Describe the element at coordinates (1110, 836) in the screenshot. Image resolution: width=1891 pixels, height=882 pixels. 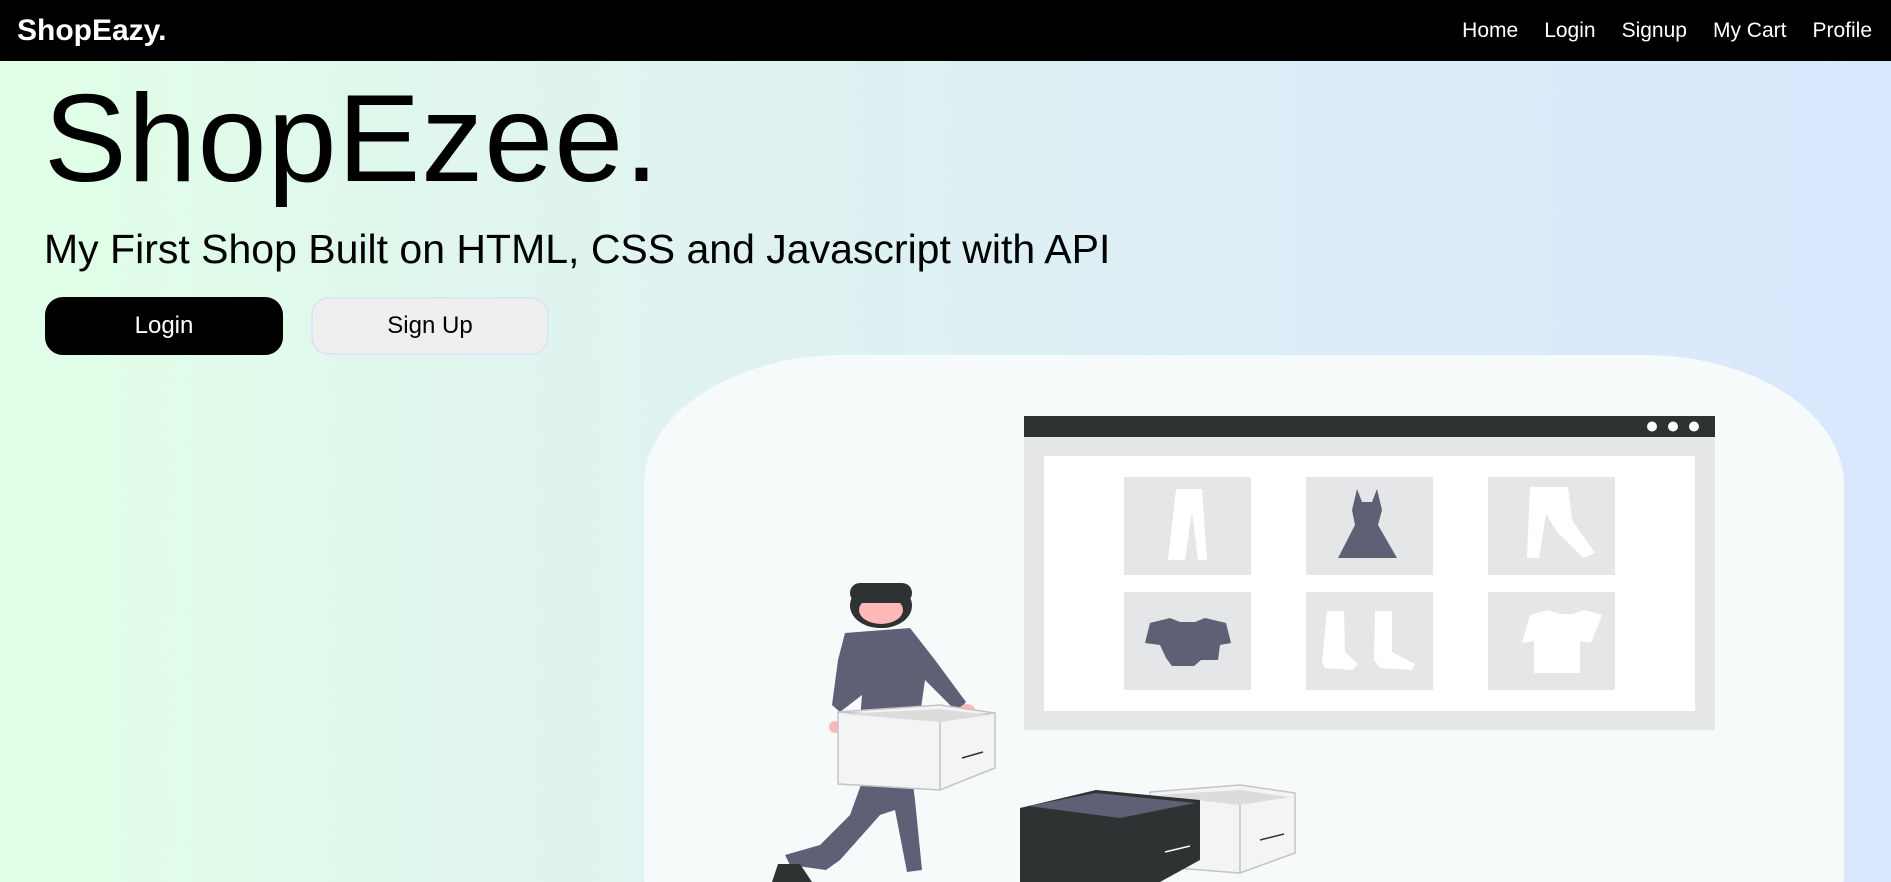
I see `box-floor-dark-icon` at that location.